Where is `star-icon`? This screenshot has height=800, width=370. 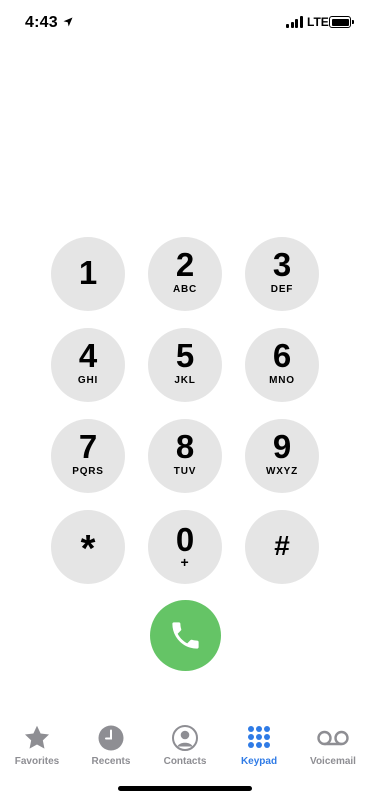 star-icon is located at coordinates (37, 737).